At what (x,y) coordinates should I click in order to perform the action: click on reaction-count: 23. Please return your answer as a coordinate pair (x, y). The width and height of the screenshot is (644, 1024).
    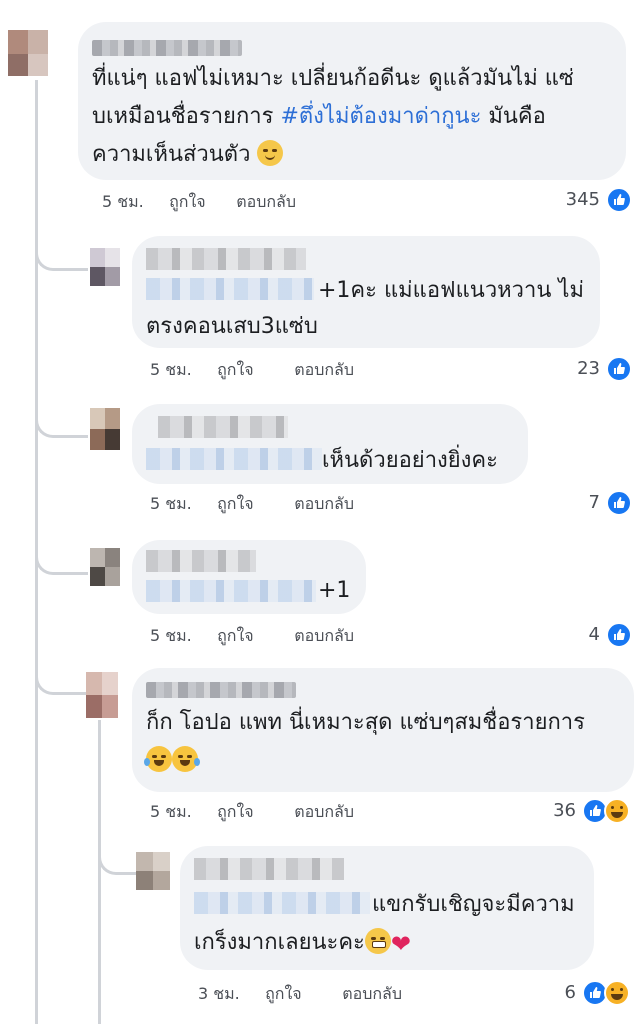
    Looking at the image, I should click on (588, 368).